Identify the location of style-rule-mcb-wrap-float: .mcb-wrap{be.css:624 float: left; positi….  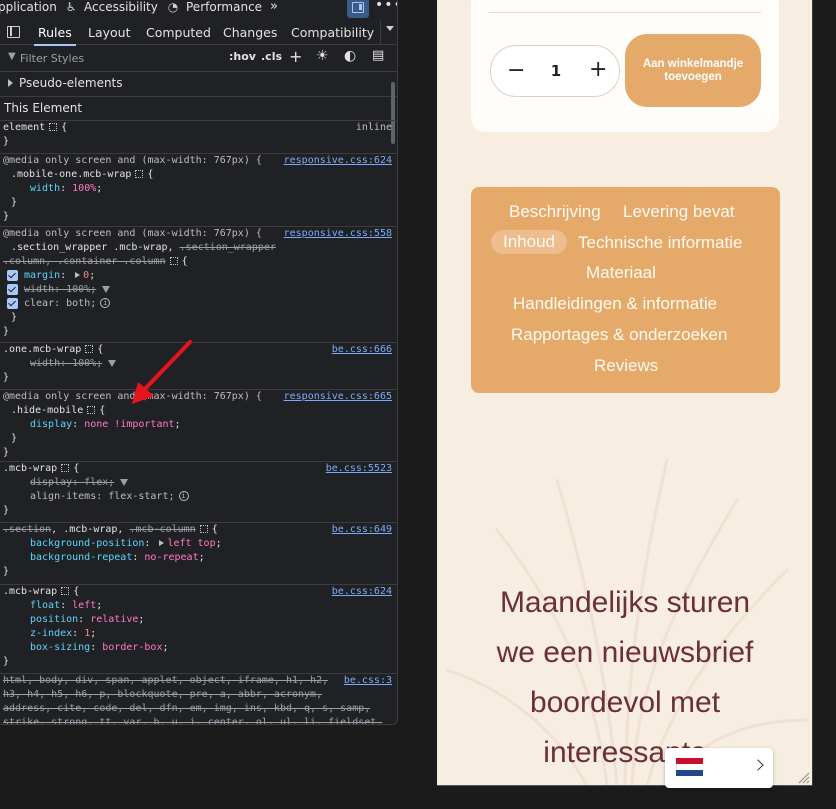
(198, 626).